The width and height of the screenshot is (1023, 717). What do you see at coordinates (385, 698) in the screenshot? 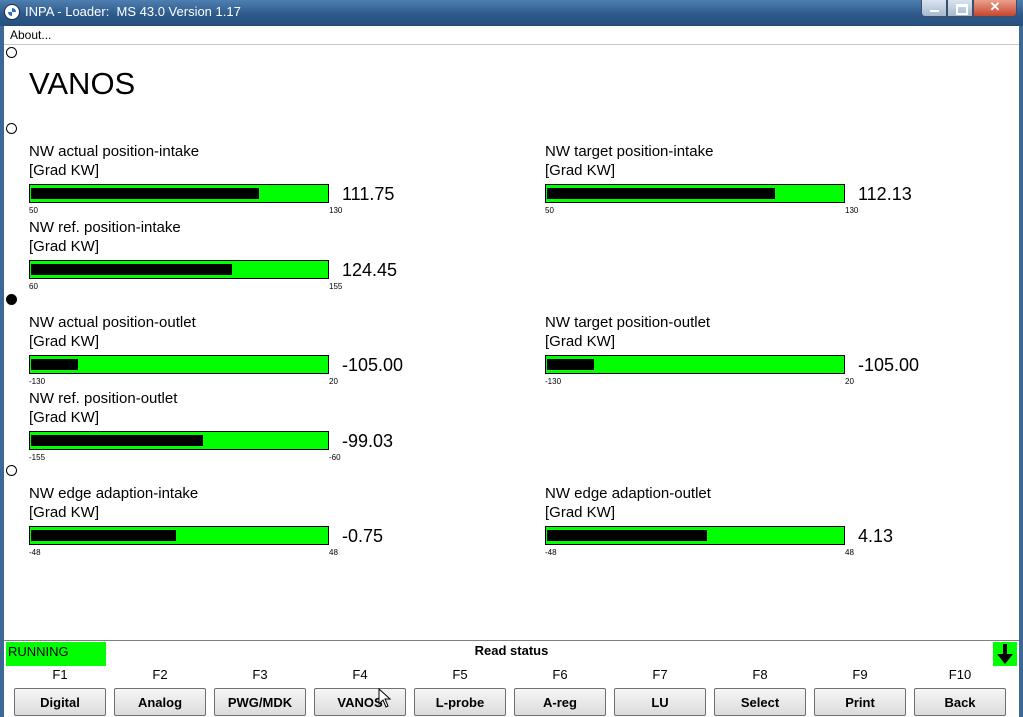
I see `mouse-cursor-icon` at bounding box center [385, 698].